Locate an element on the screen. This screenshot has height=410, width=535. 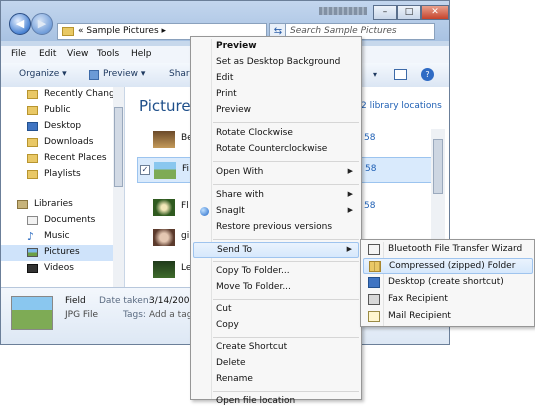
menu-item-label: Rotate Clockwise is located at coordinates (254, 133).